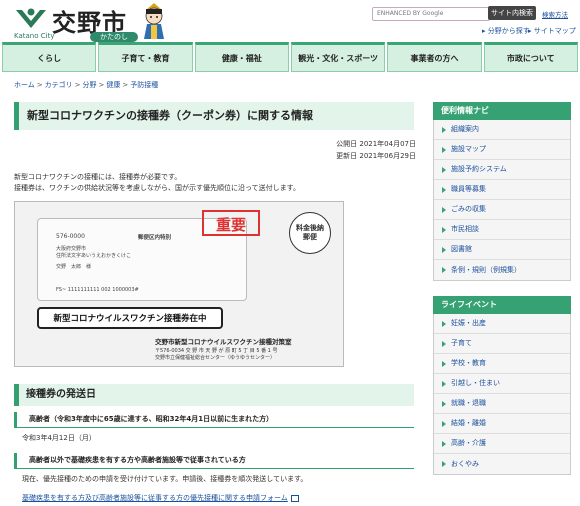  What do you see at coordinates (144, 85) in the screenshot?
I see `breadcrumb-vaccination: 予防接種` at bounding box center [144, 85].